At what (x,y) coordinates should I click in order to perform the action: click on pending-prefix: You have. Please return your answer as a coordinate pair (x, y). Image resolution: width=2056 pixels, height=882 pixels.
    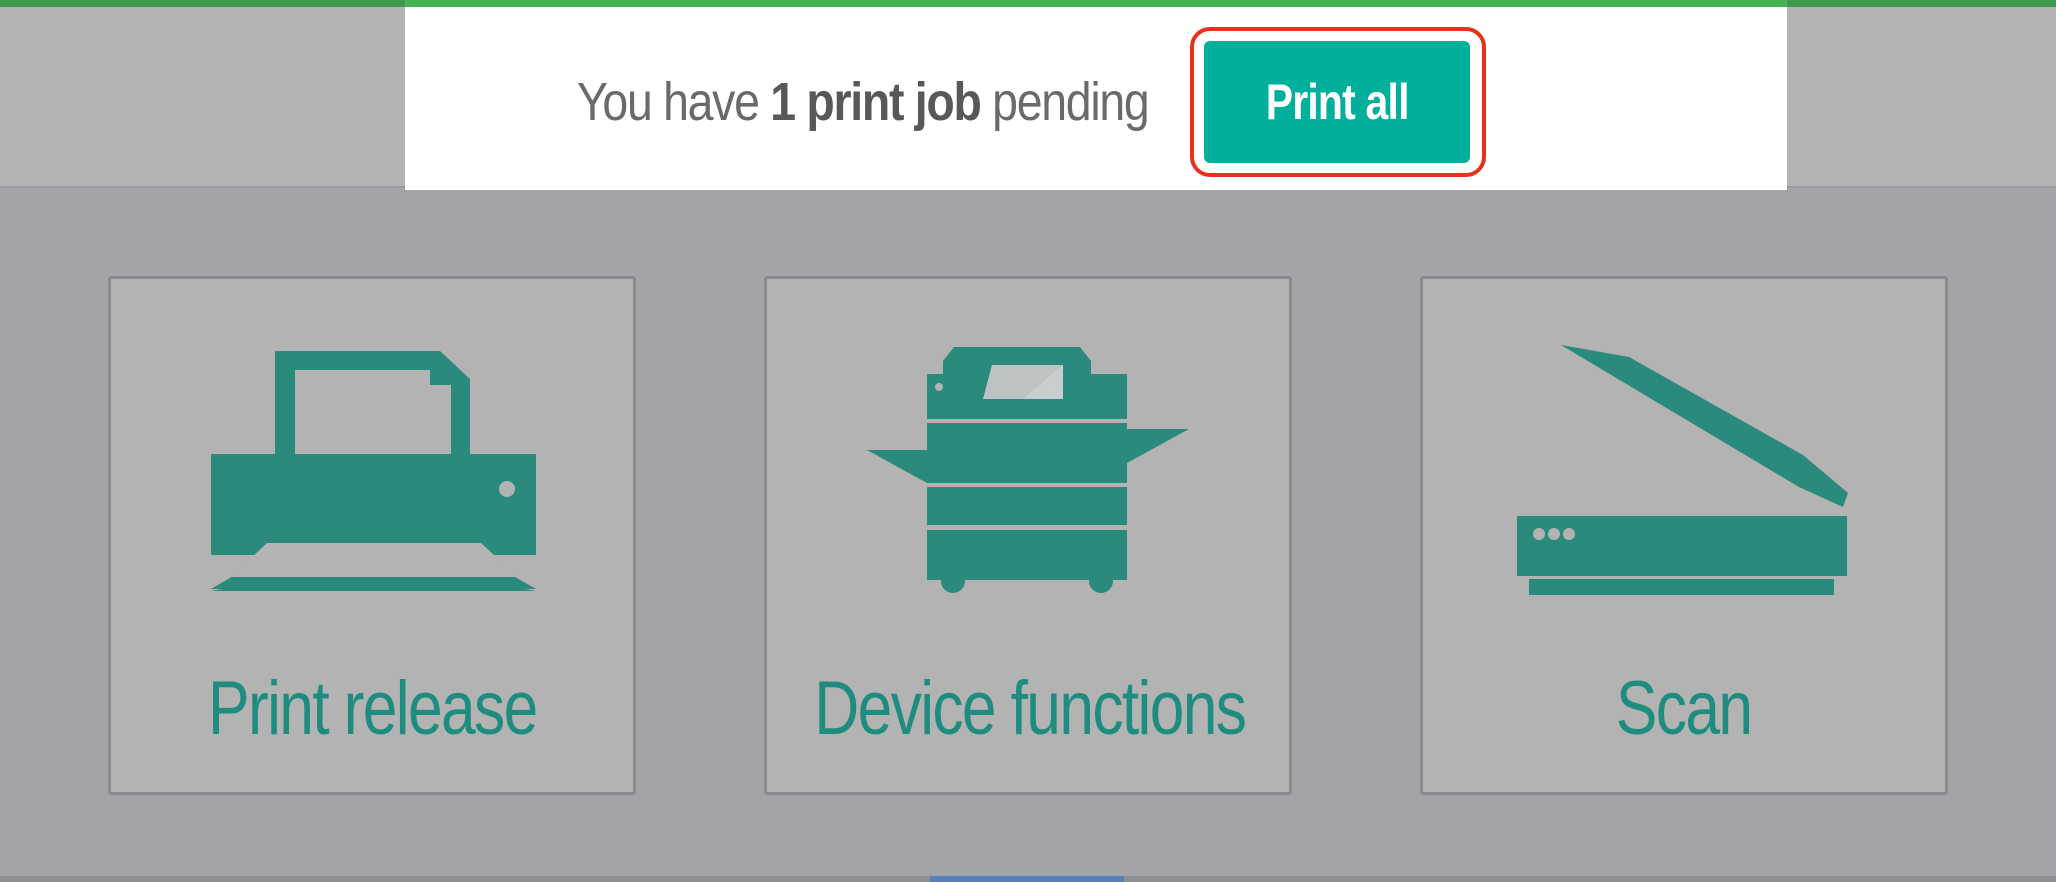
    Looking at the image, I should click on (668, 102).